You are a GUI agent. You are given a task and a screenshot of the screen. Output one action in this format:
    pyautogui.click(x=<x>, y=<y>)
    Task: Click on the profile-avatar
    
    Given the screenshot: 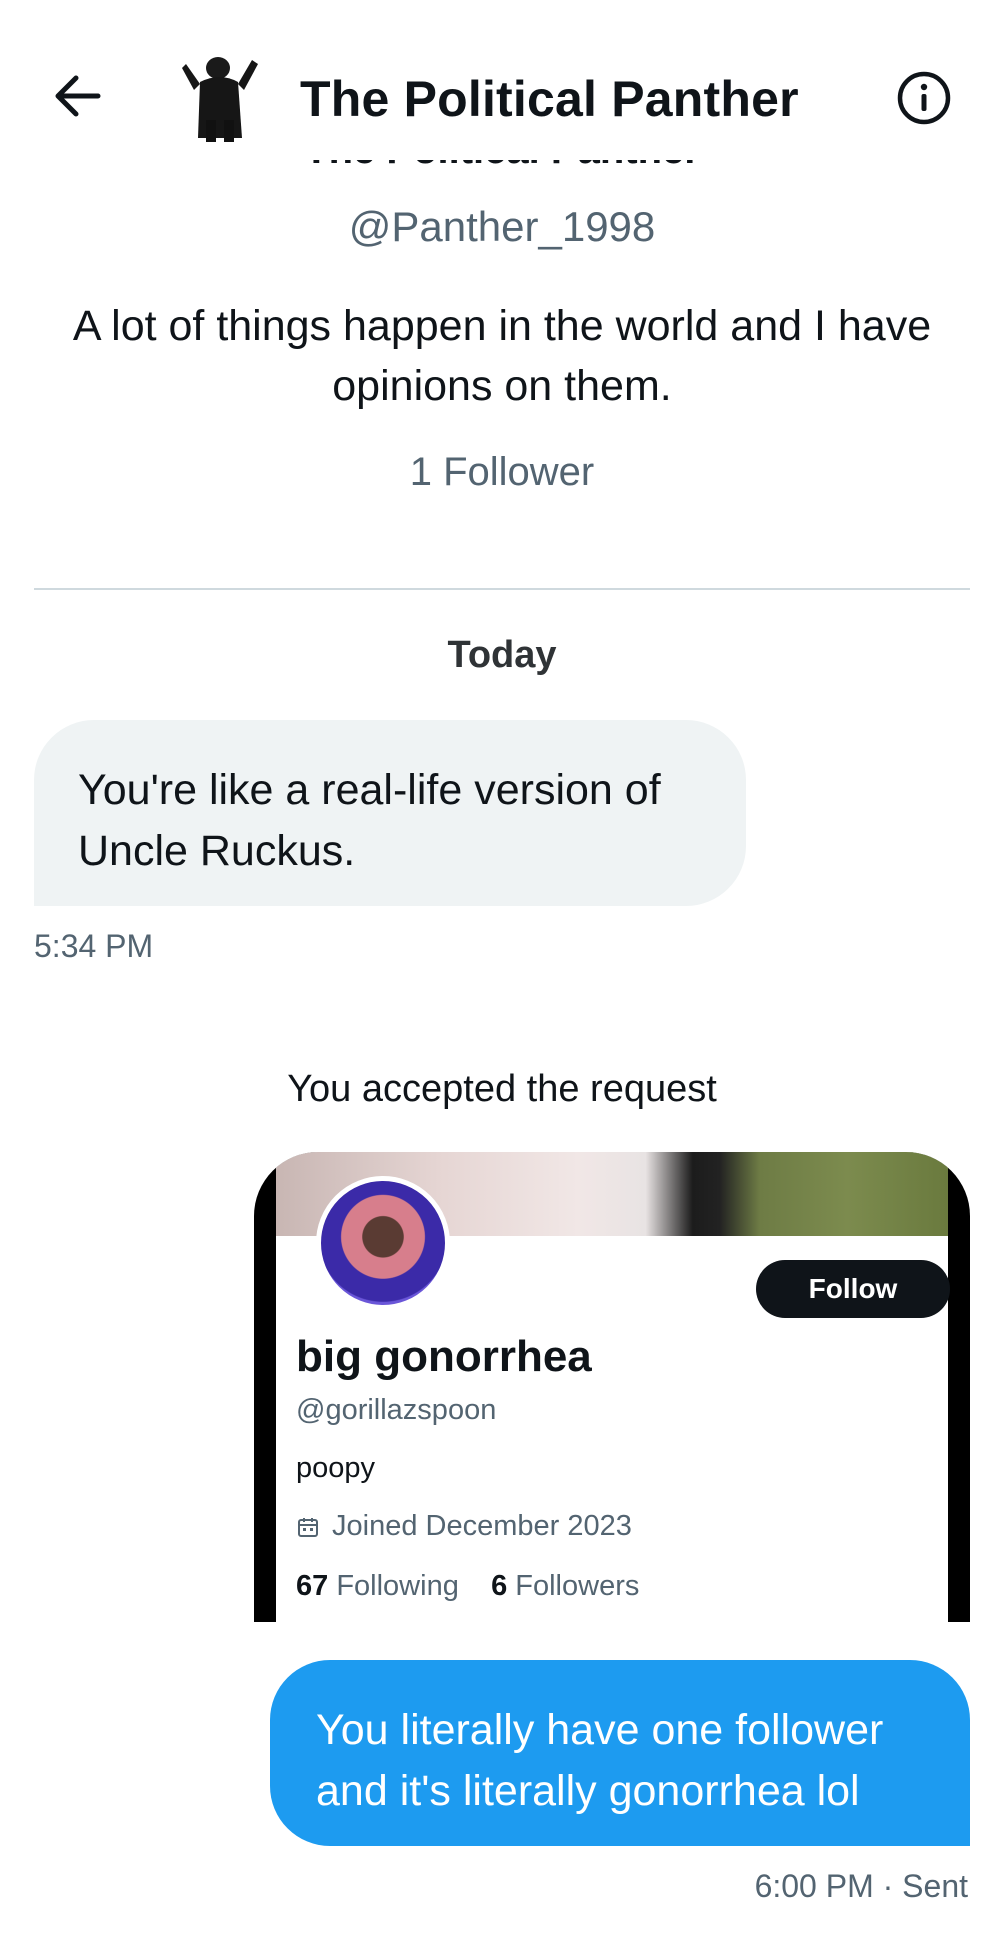 What is the action you would take?
    pyautogui.click(x=383, y=1243)
    